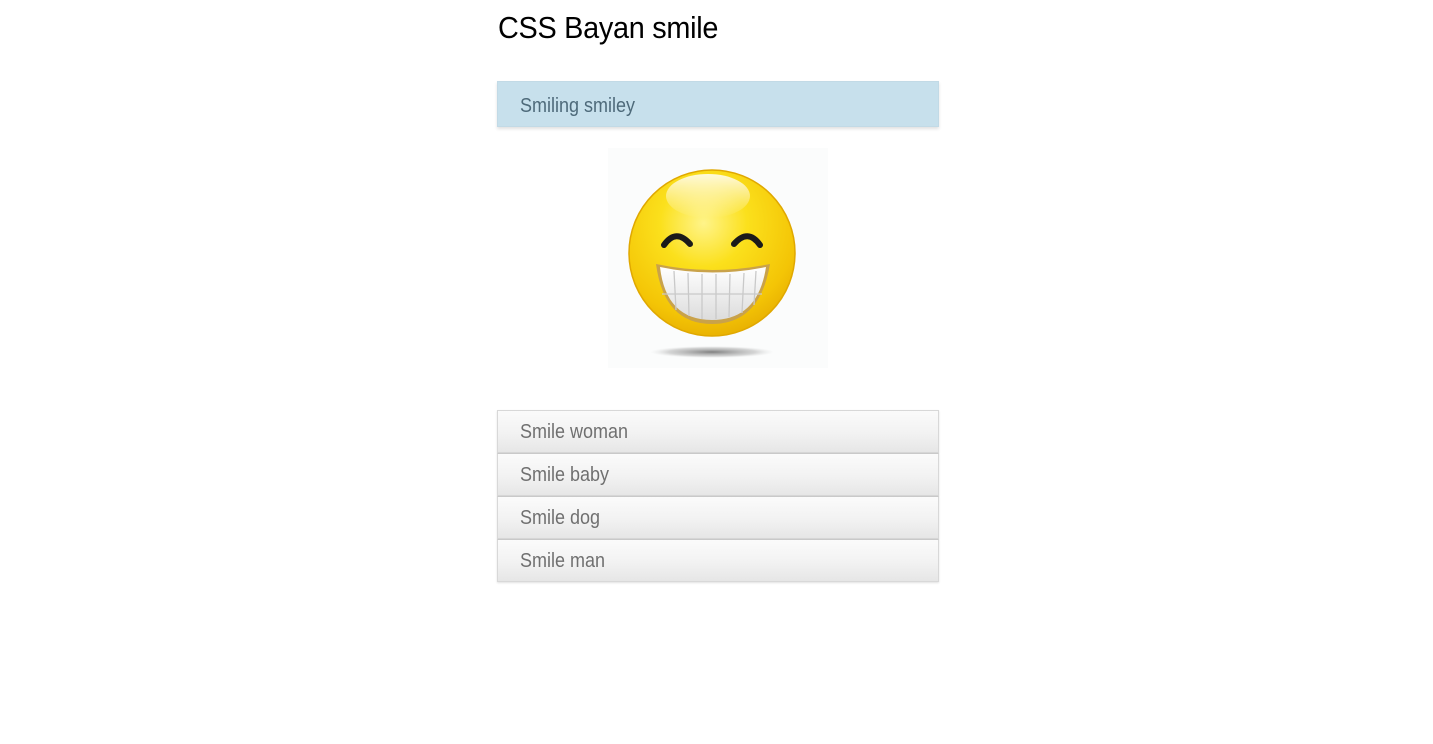  Describe the element at coordinates (718, 474) in the screenshot. I see `accordion-header-smile-baby: Smile baby` at that location.